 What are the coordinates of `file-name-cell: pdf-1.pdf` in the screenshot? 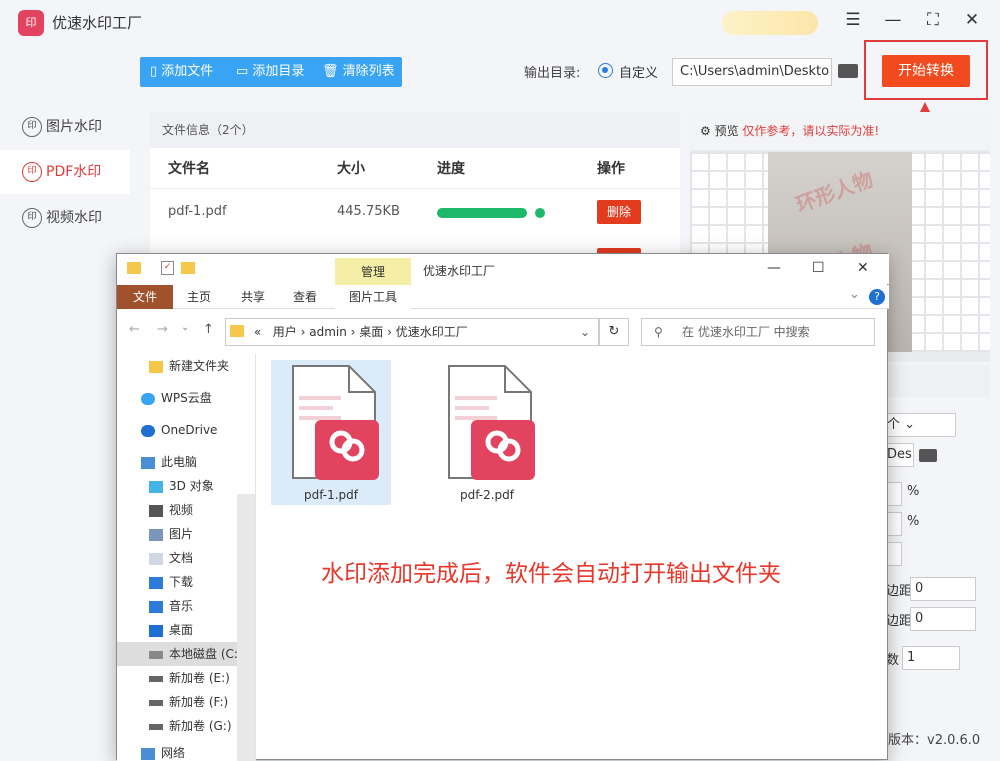 It's located at (197, 211).